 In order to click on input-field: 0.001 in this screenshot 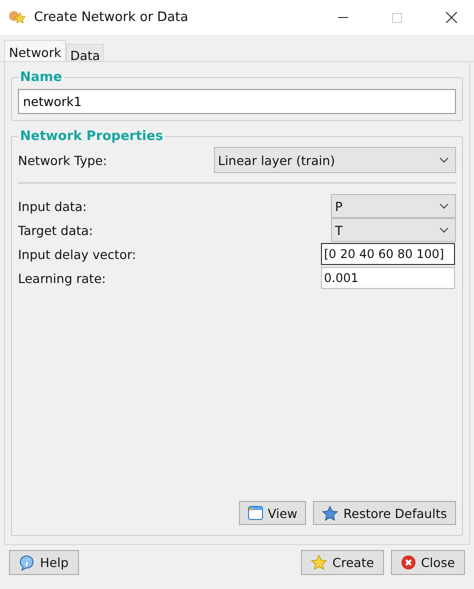, I will do `click(388, 278)`.